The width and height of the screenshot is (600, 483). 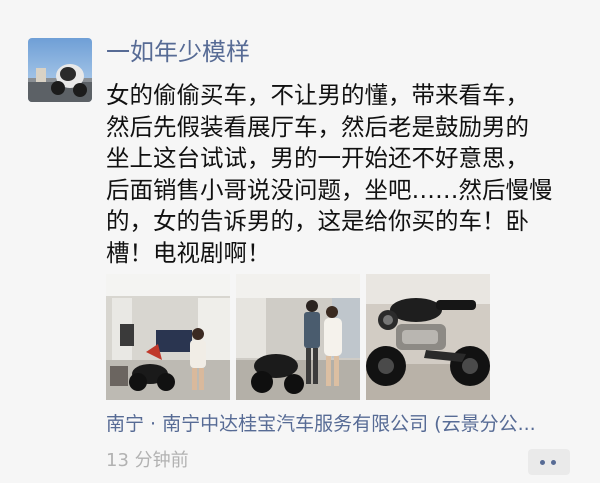 I want to click on couple-motorcycle-photo-icon, so click(x=298, y=337).